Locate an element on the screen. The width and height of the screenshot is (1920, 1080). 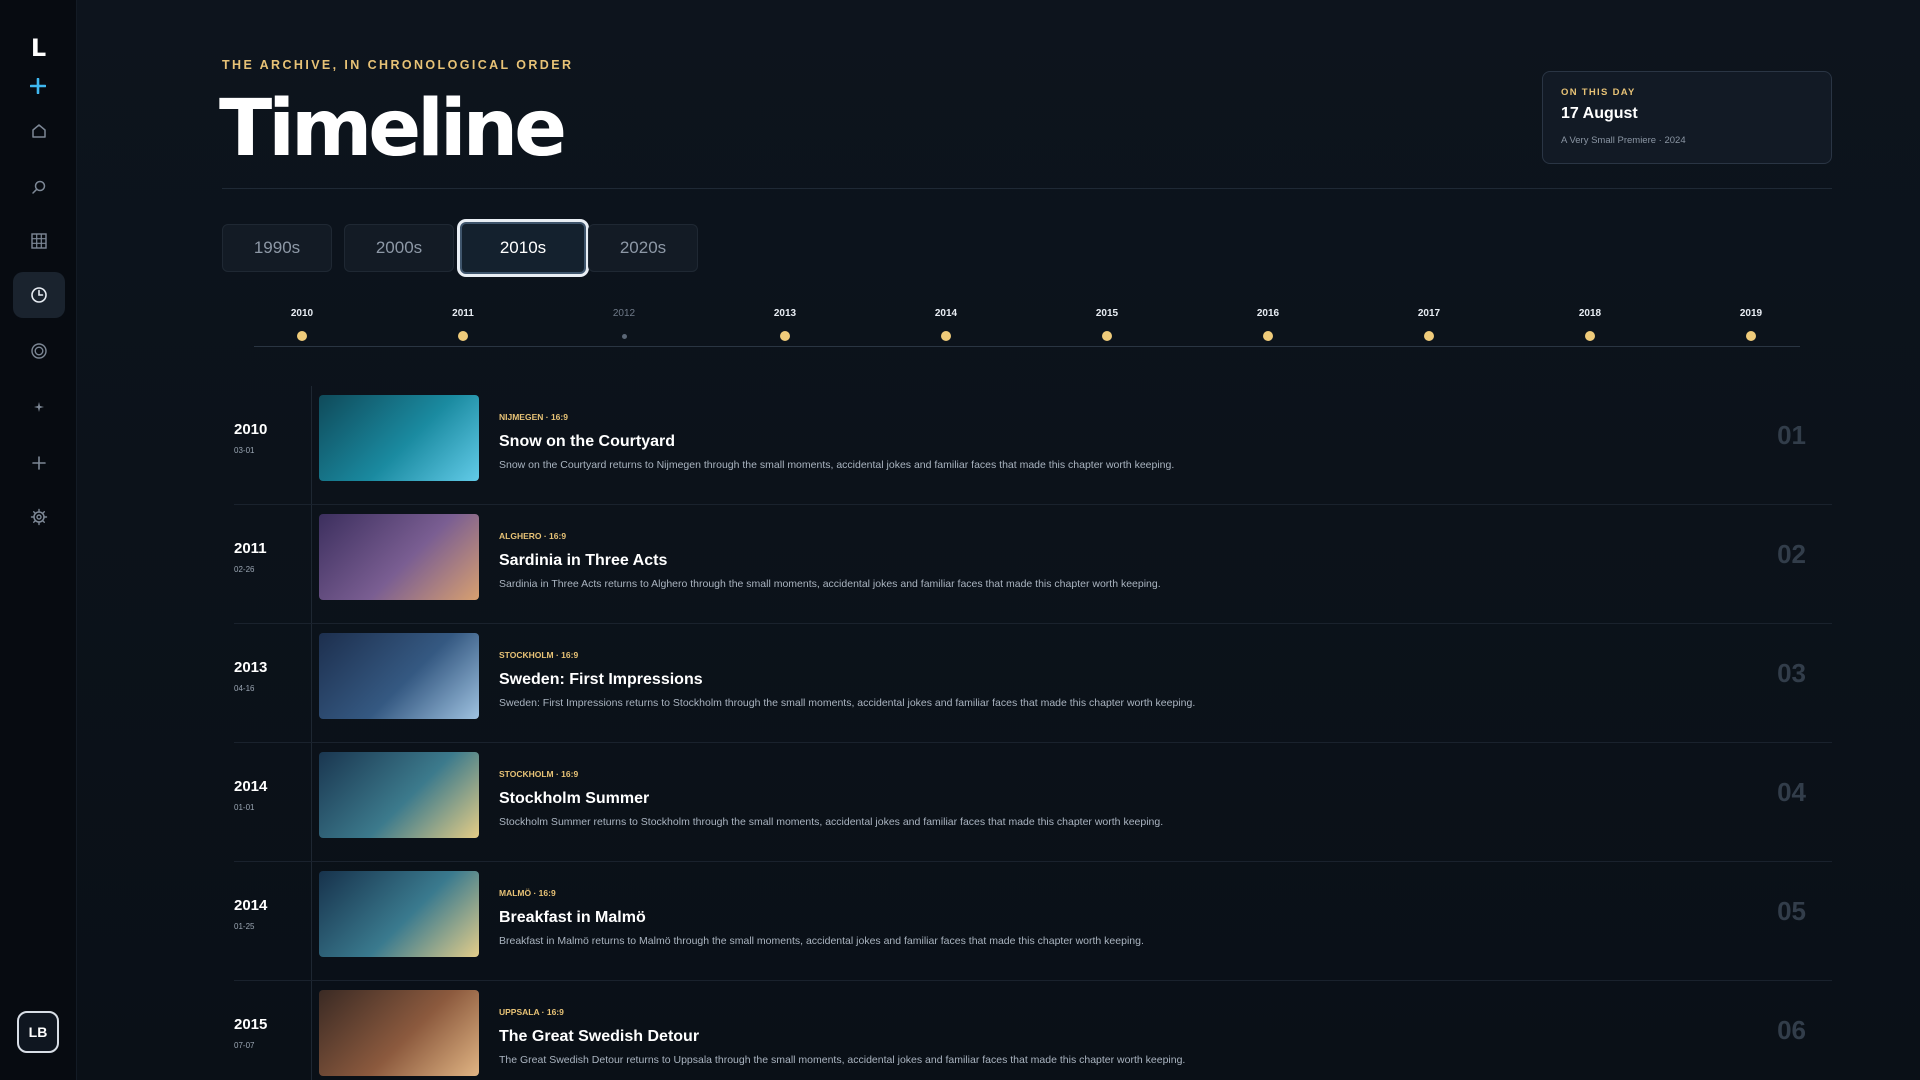
page-title: Timeline is located at coordinates (393, 129).